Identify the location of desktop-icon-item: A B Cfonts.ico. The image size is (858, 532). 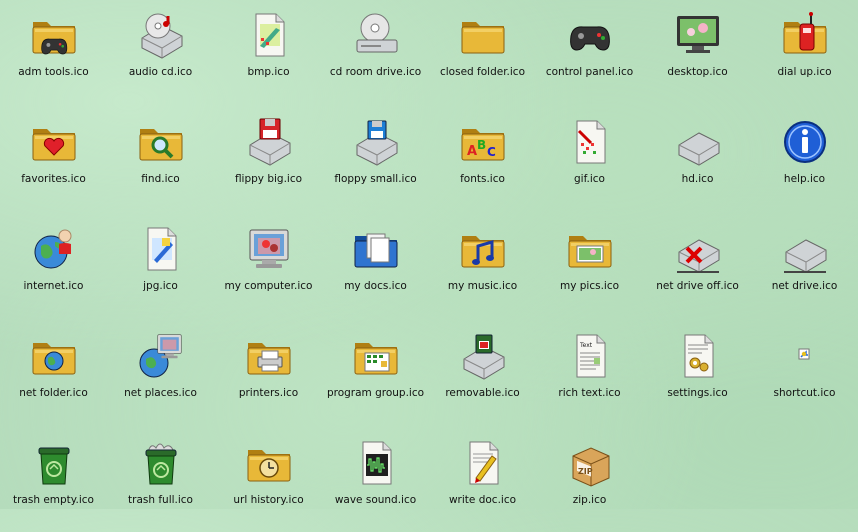
(482, 161).